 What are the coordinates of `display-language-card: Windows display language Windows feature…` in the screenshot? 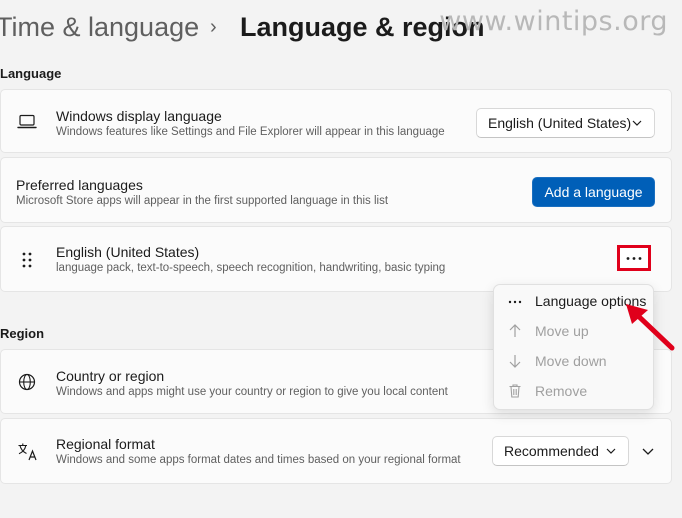 It's located at (336, 121).